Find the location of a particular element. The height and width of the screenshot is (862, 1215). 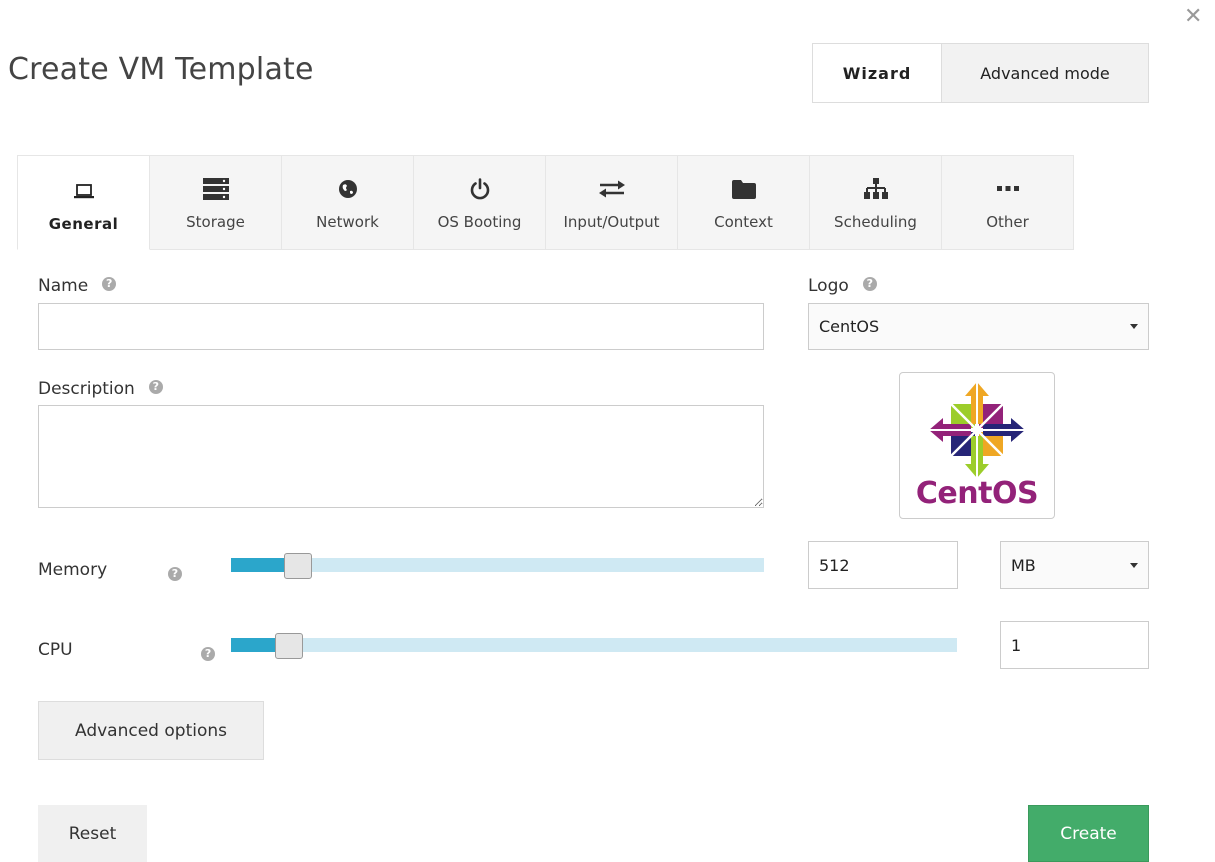

folder-icon is located at coordinates (743, 189).